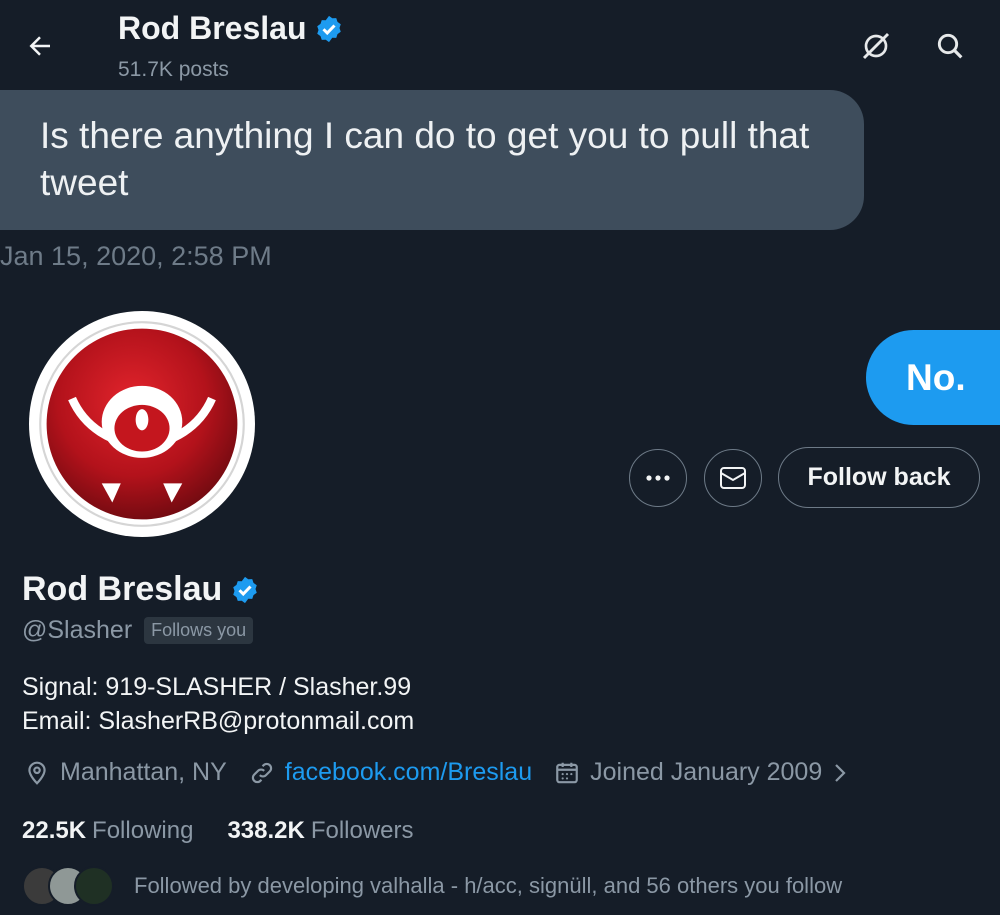 The height and width of the screenshot is (915, 1000). What do you see at coordinates (138, 630) in the screenshot?
I see `handle-row: @Slasher Follows you` at bounding box center [138, 630].